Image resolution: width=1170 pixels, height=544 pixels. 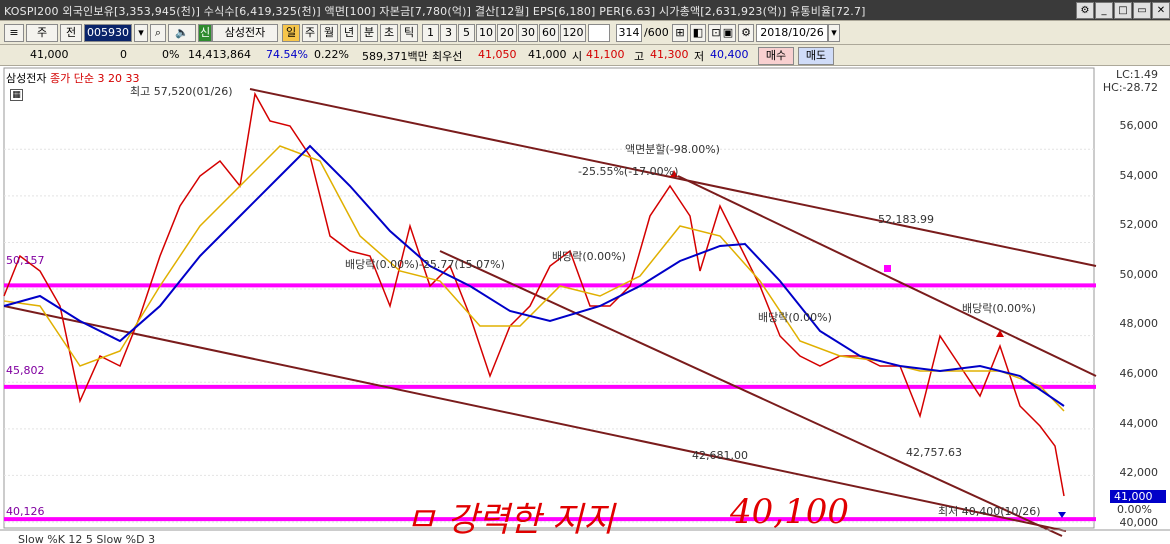 What do you see at coordinates (669, 54) in the screenshot?
I see `high-price: 41,300` at bounding box center [669, 54].